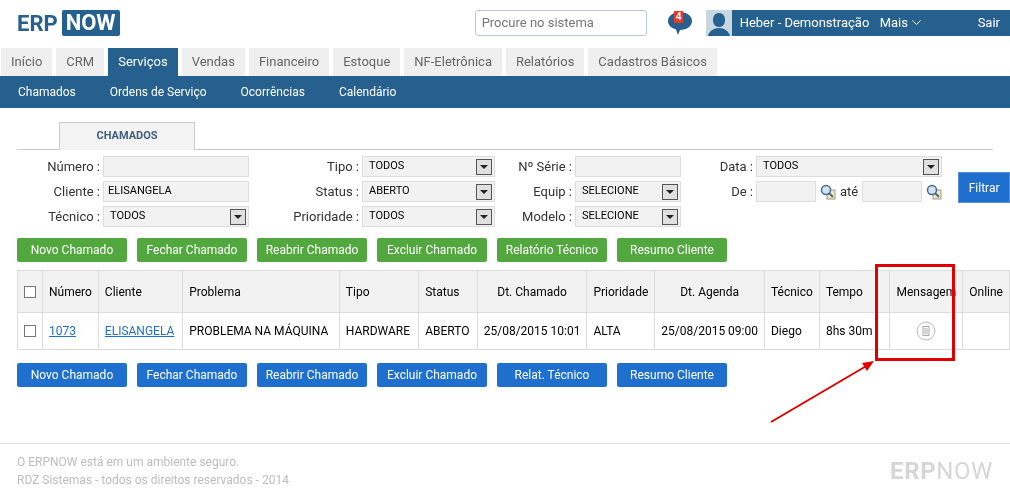  What do you see at coordinates (68, 23) in the screenshot?
I see `logo: ERP NOW` at bounding box center [68, 23].